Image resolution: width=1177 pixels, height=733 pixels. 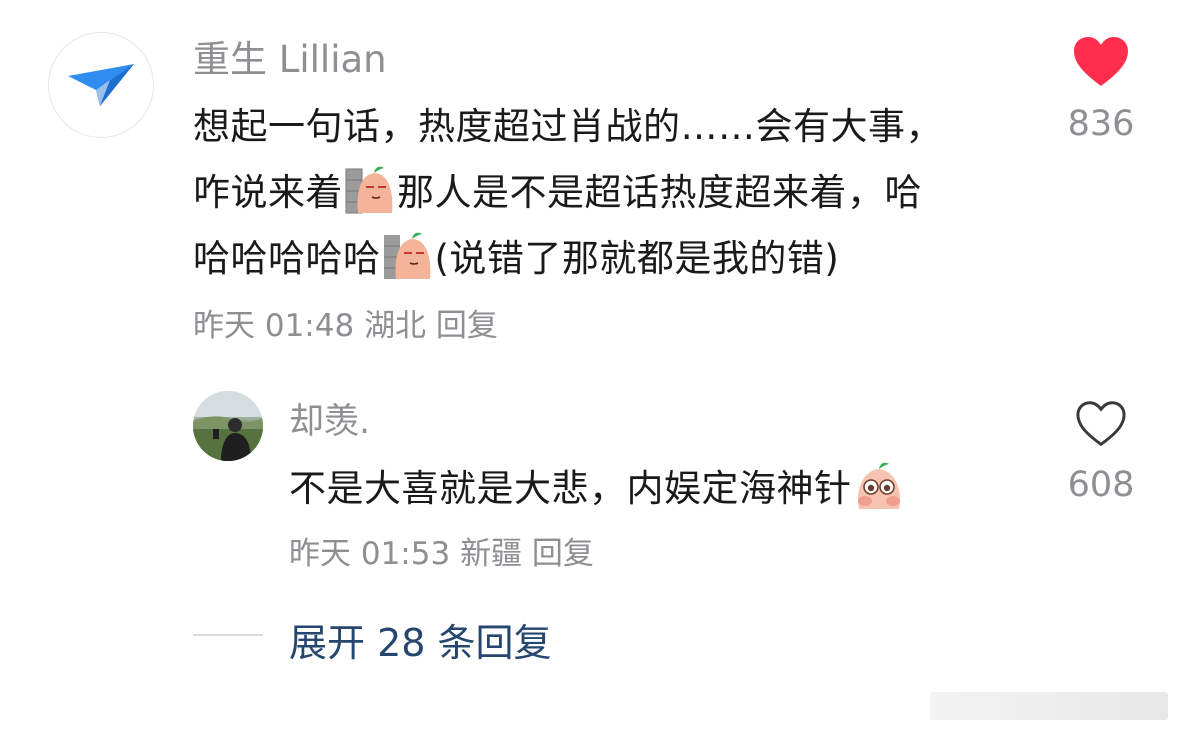 I want to click on reply-text: 不是大喜就是大悲，内娱定海神针, so click(x=597, y=489).